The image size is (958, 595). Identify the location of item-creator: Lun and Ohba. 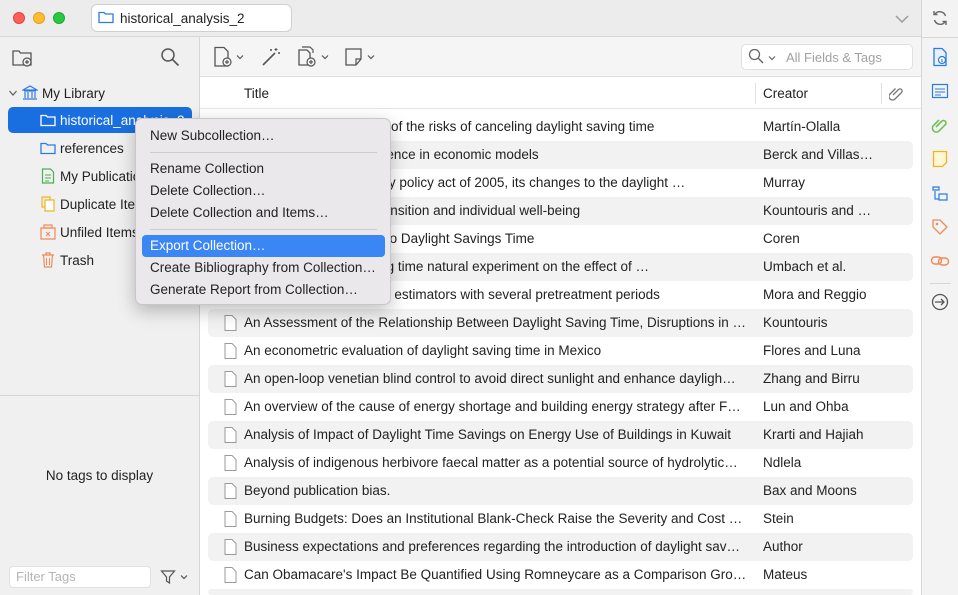
(806, 406).